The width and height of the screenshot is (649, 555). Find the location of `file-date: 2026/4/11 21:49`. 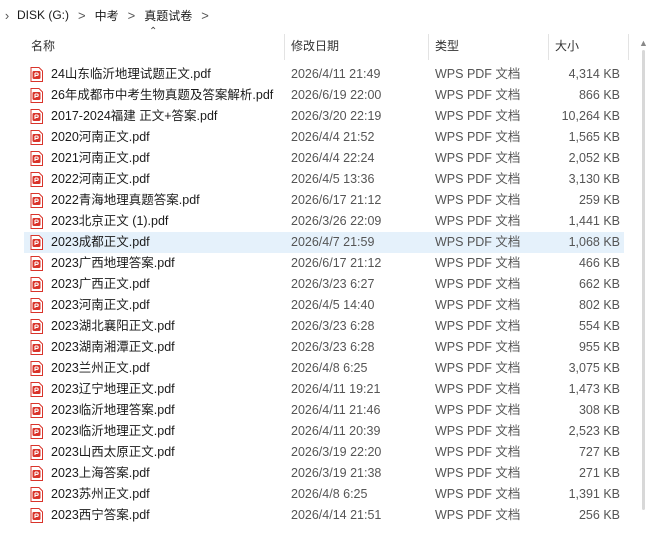

file-date: 2026/4/11 21:49 is located at coordinates (336, 74).